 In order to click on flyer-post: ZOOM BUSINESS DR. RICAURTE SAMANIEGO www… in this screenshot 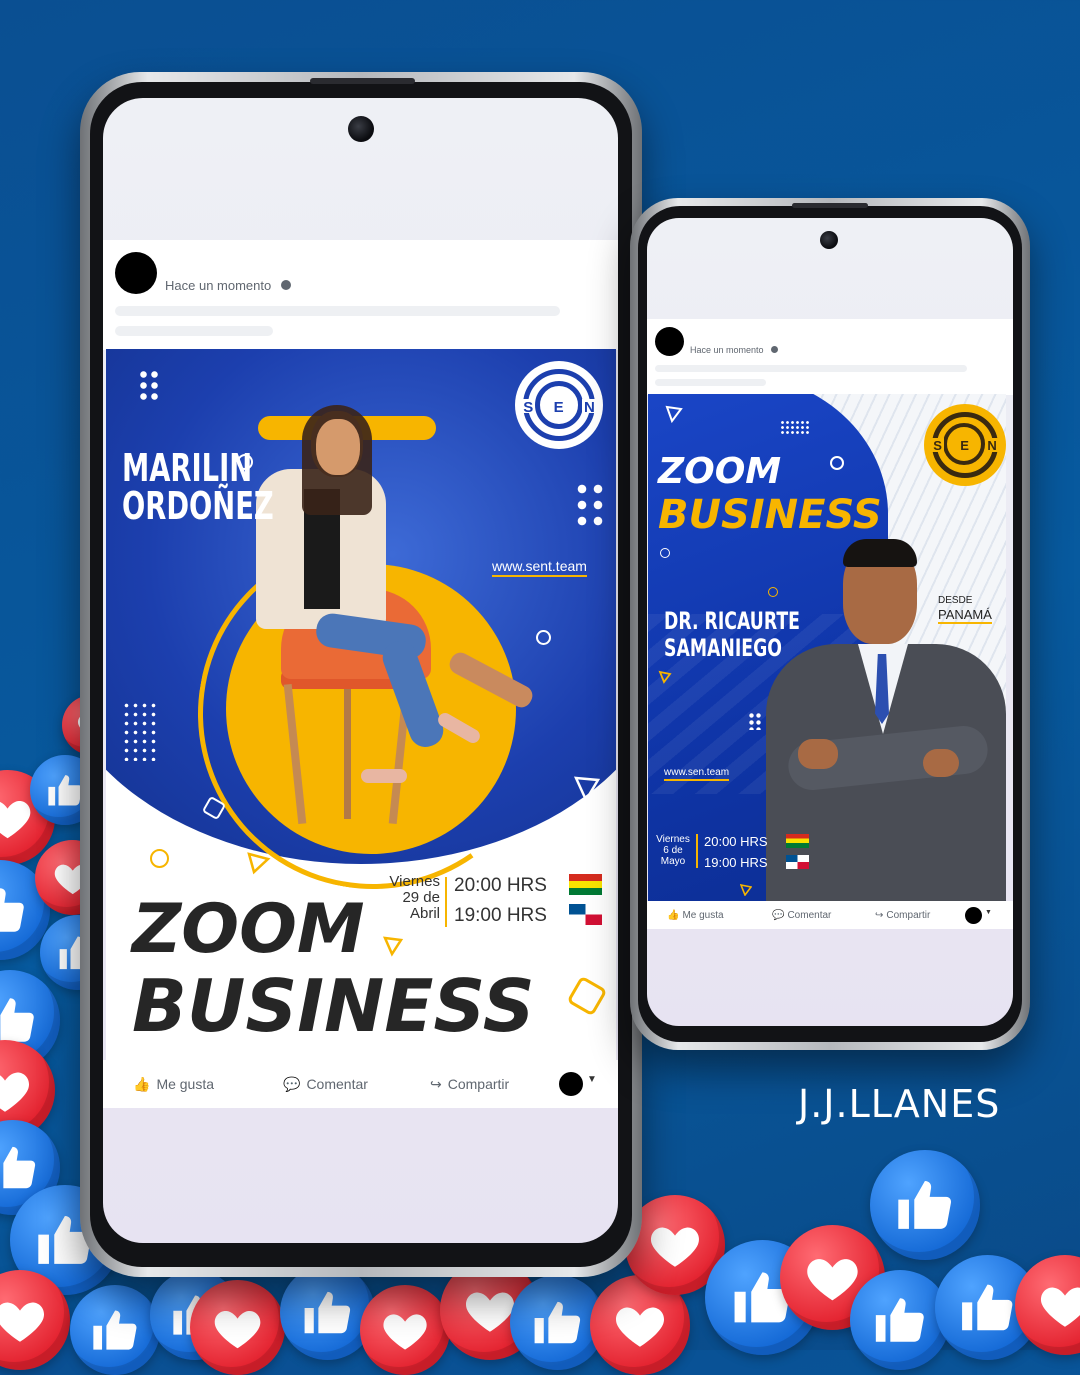, I will do `click(827, 647)`.